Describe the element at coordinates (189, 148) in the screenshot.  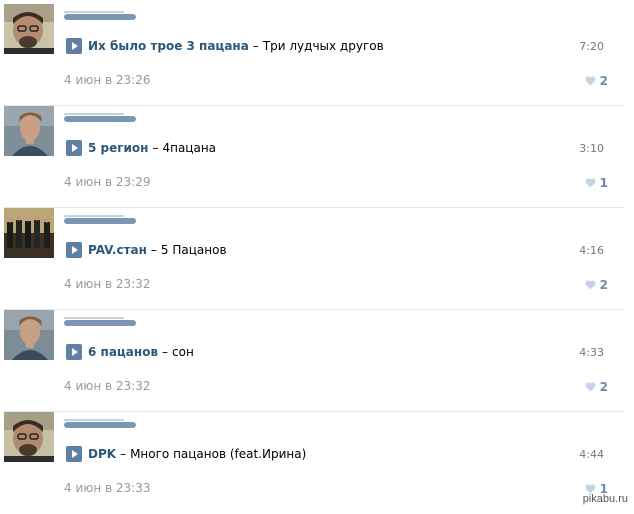
I see `track-title: 4пацана` at that location.